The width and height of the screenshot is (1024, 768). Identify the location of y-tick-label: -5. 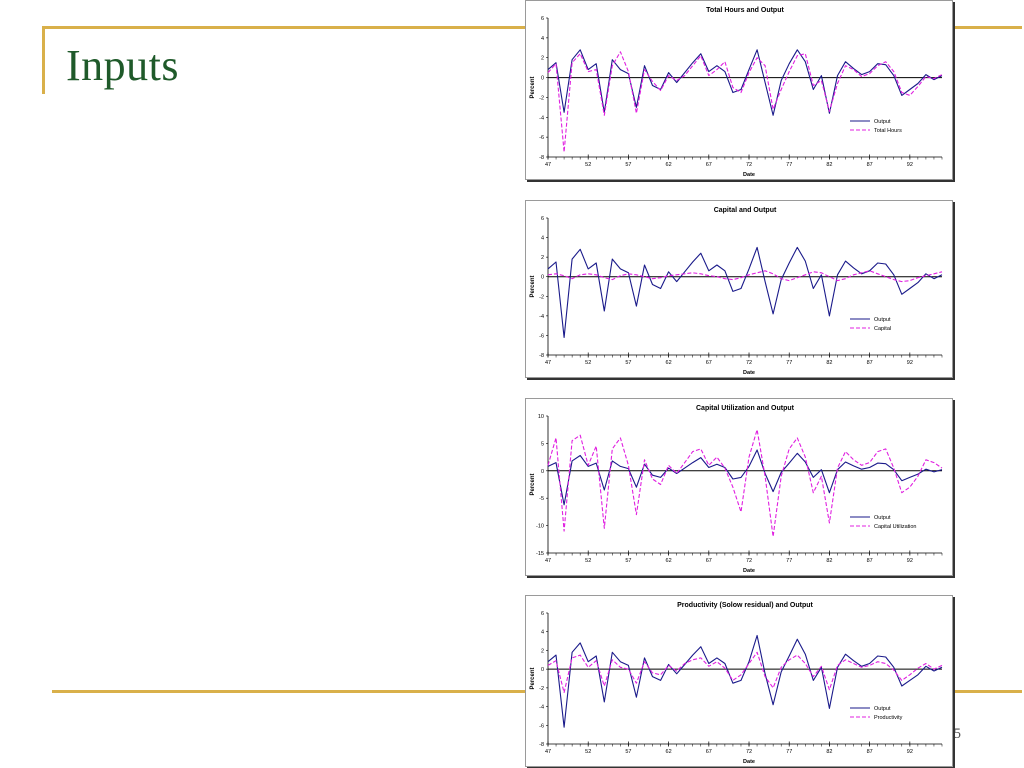
(541, 499).